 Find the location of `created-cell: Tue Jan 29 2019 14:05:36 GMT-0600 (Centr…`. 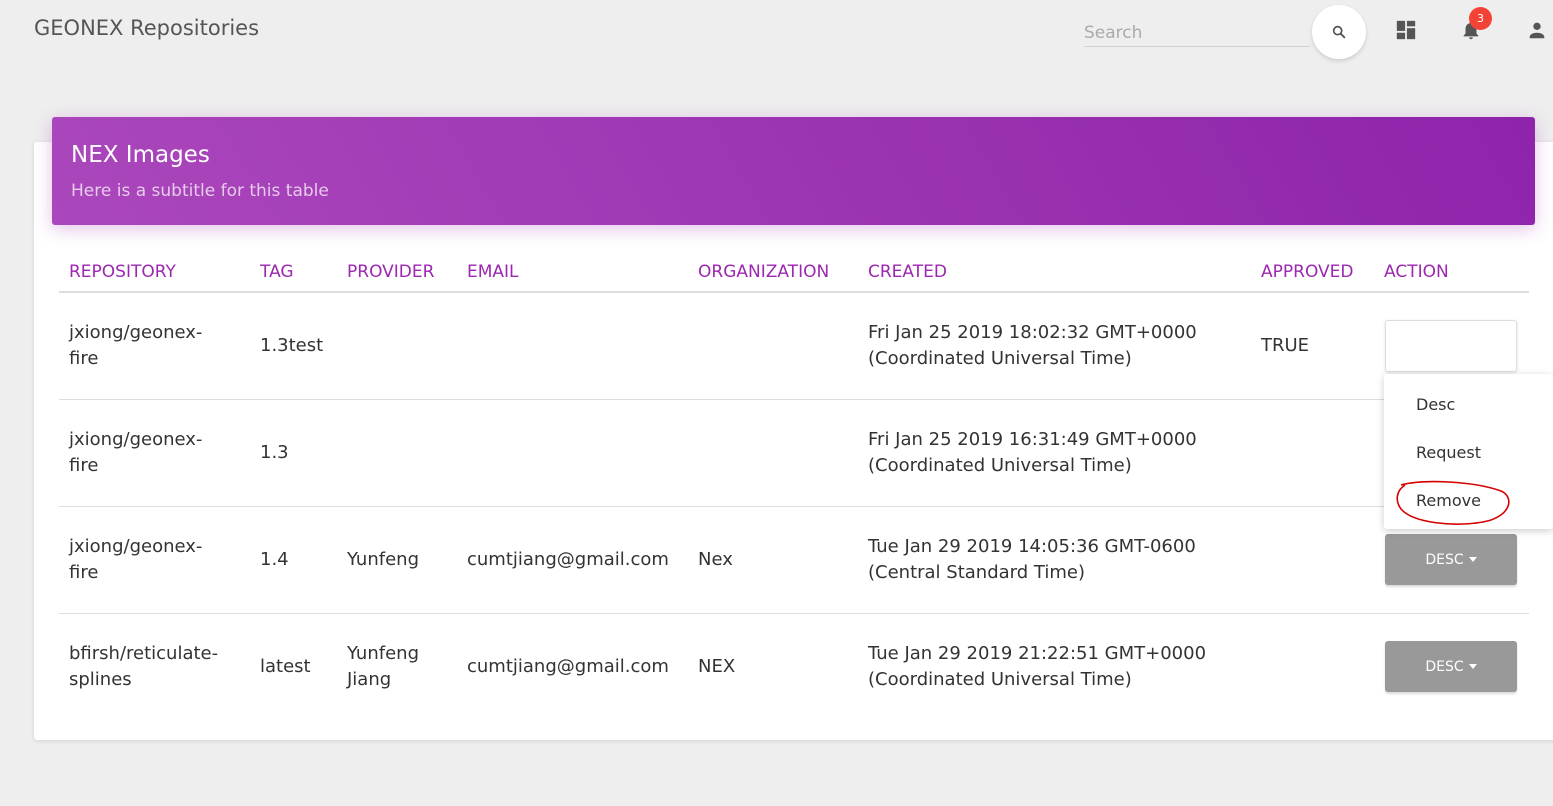

created-cell: Tue Jan 29 2019 14:05:36 GMT-0600 (Centr… is located at coordinates (1032, 559).